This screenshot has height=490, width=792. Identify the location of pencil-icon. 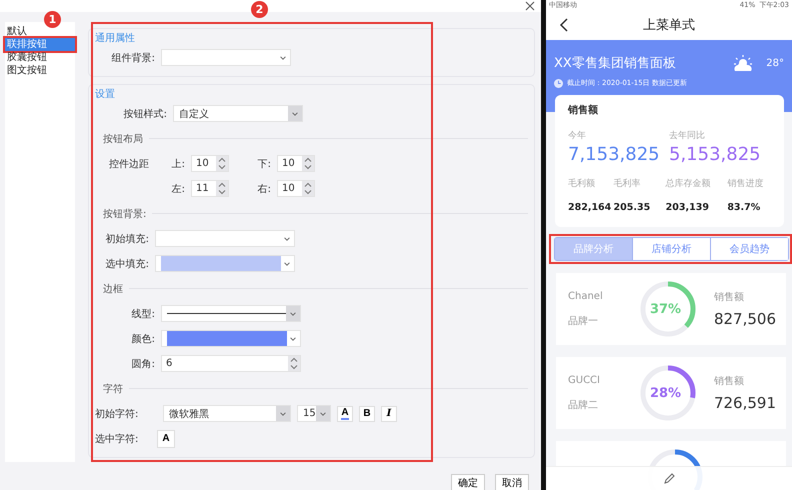
(669, 478).